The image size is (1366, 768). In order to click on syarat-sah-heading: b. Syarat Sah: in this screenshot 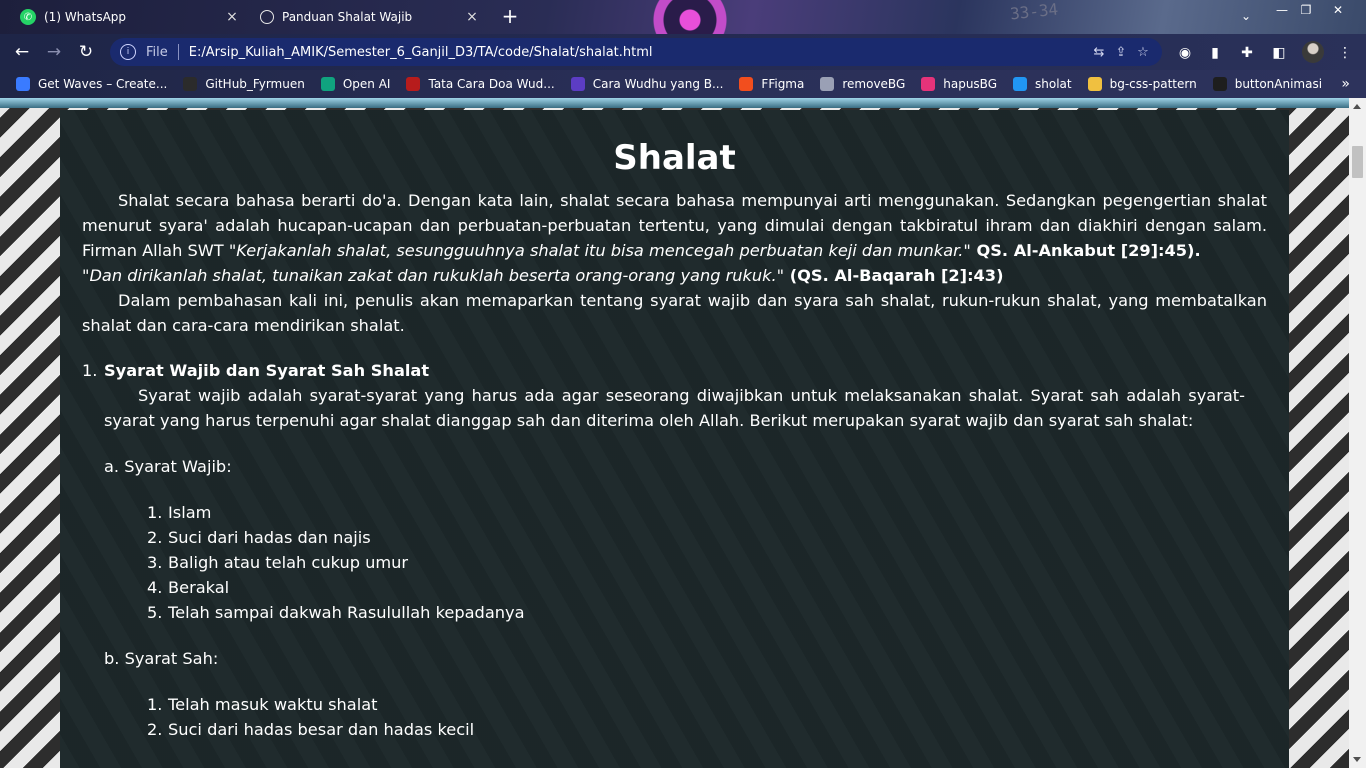, I will do `click(161, 658)`.